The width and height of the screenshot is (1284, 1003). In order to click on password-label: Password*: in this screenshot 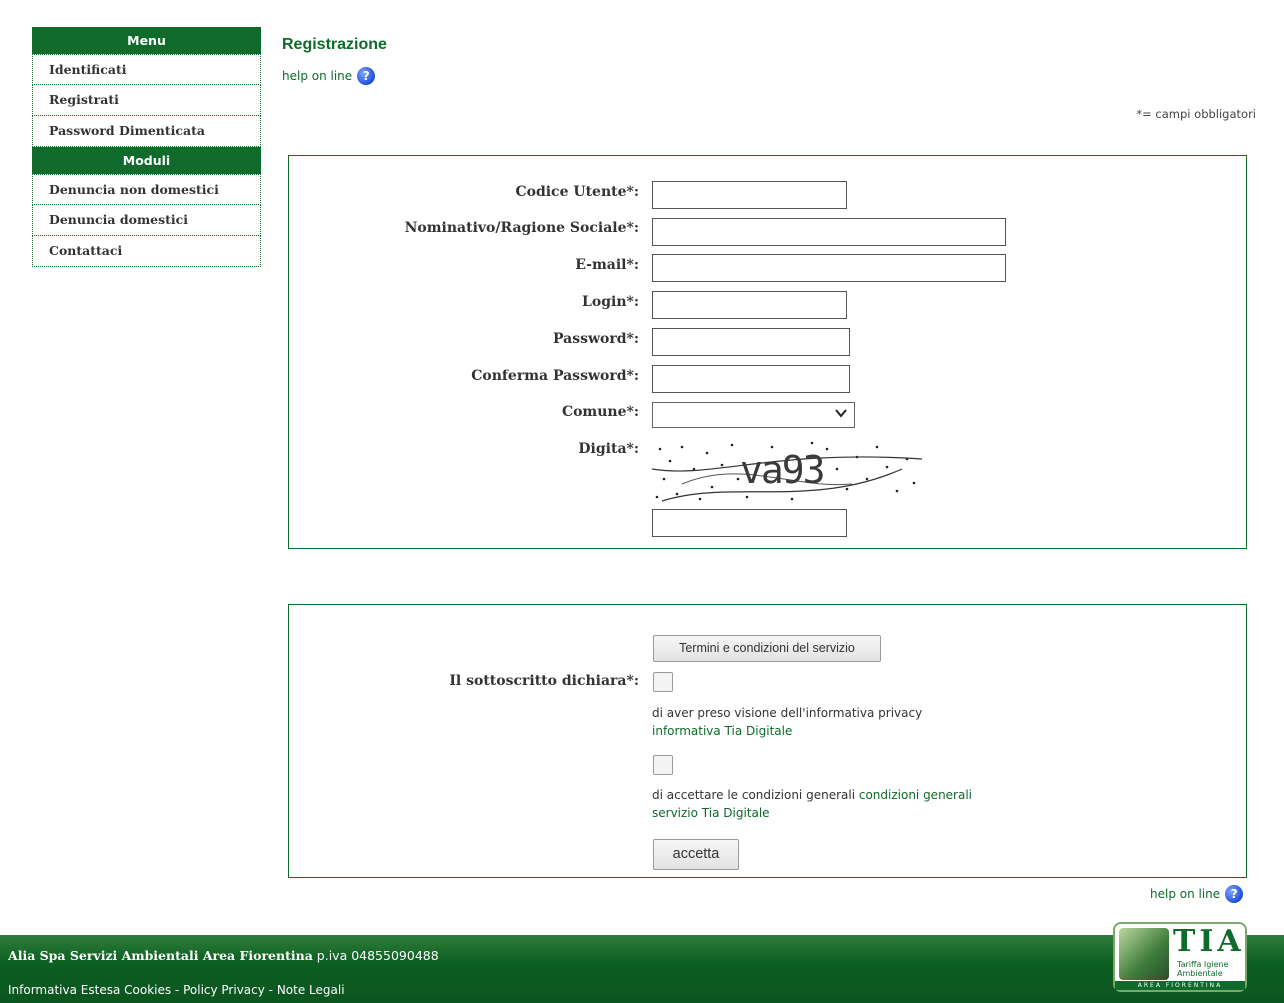, I will do `click(595, 339)`.